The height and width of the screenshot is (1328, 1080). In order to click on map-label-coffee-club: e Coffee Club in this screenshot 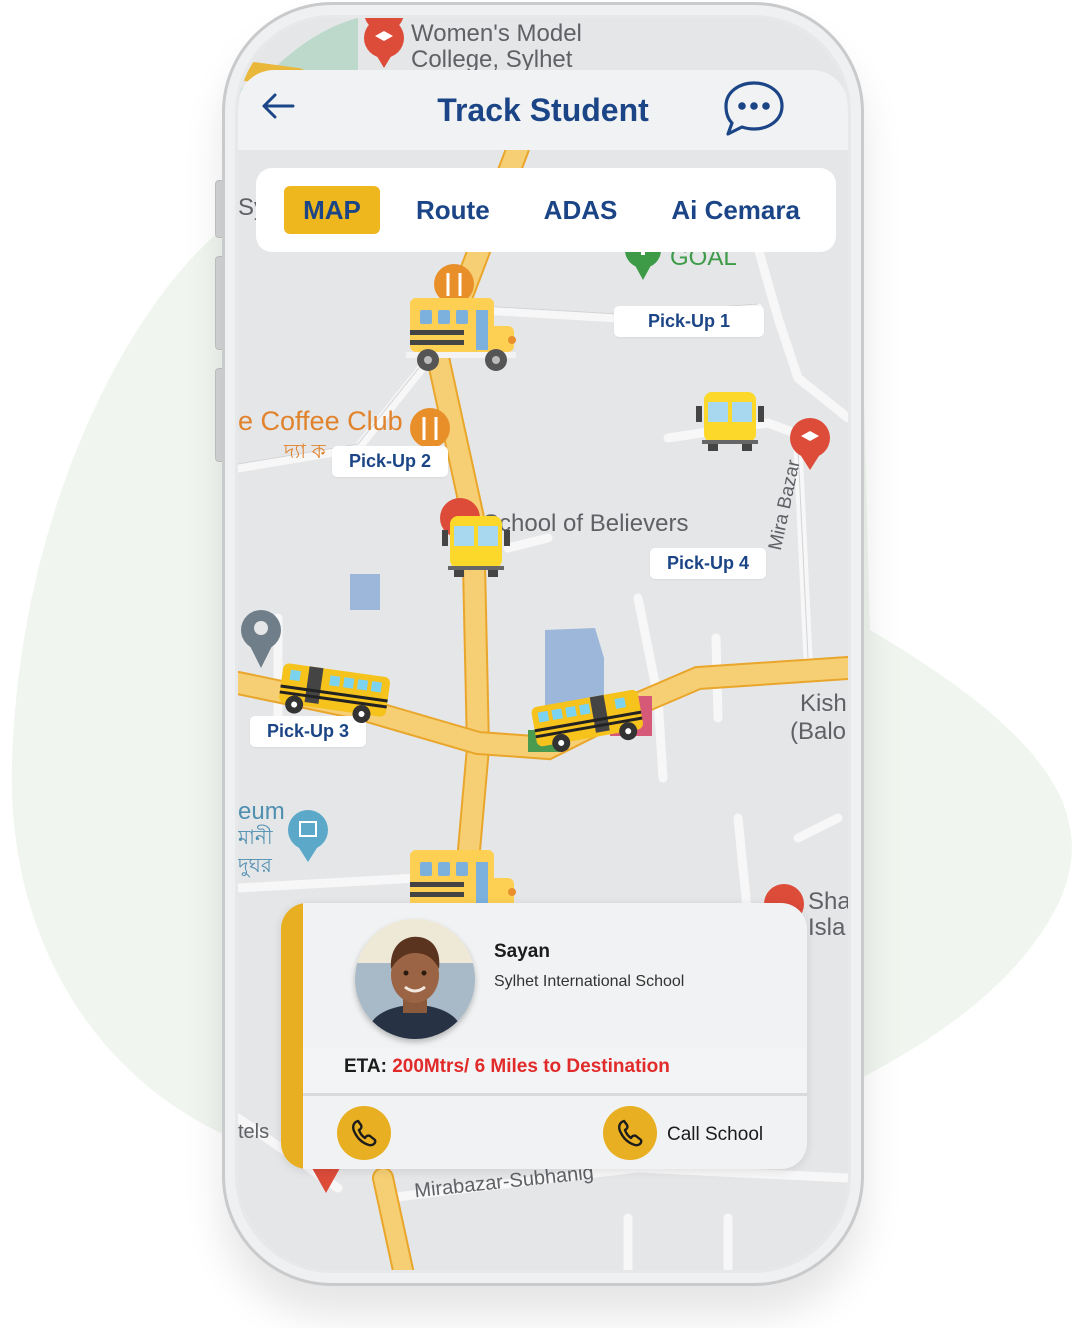, I will do `click(320, 421)`.